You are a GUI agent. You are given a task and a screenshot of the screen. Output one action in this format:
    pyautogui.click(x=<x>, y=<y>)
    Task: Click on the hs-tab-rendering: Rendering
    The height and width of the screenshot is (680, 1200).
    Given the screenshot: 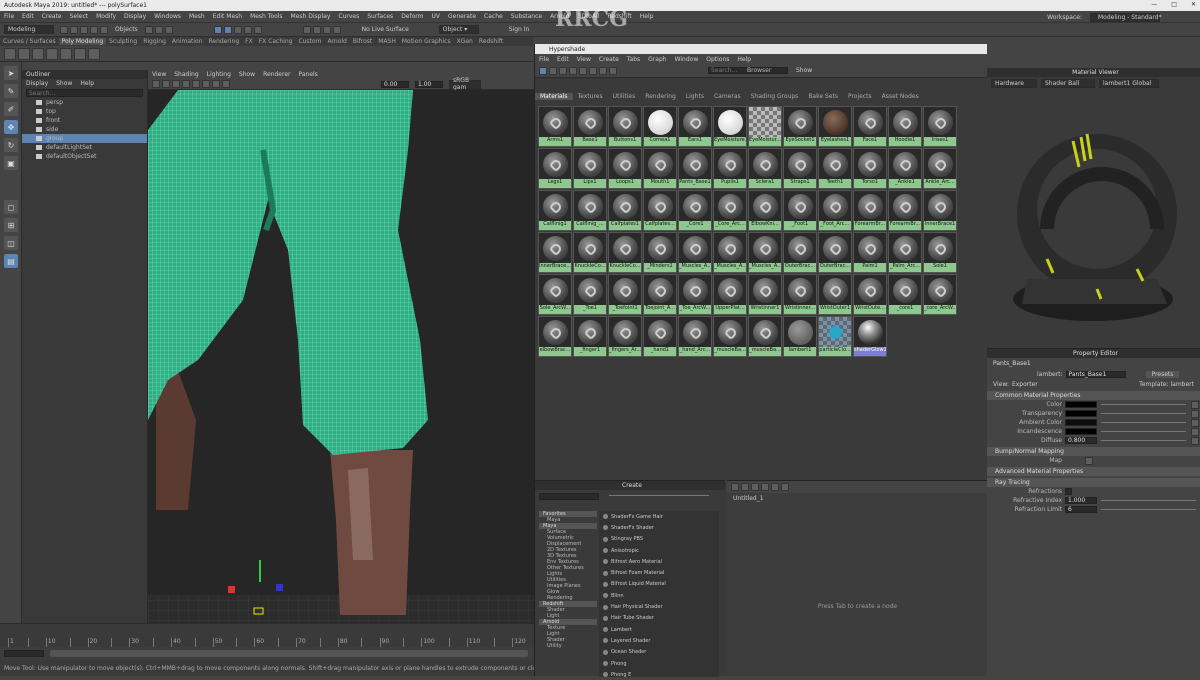 What is the action you would take?
    pyautogui.click(x=660, y=96)
    